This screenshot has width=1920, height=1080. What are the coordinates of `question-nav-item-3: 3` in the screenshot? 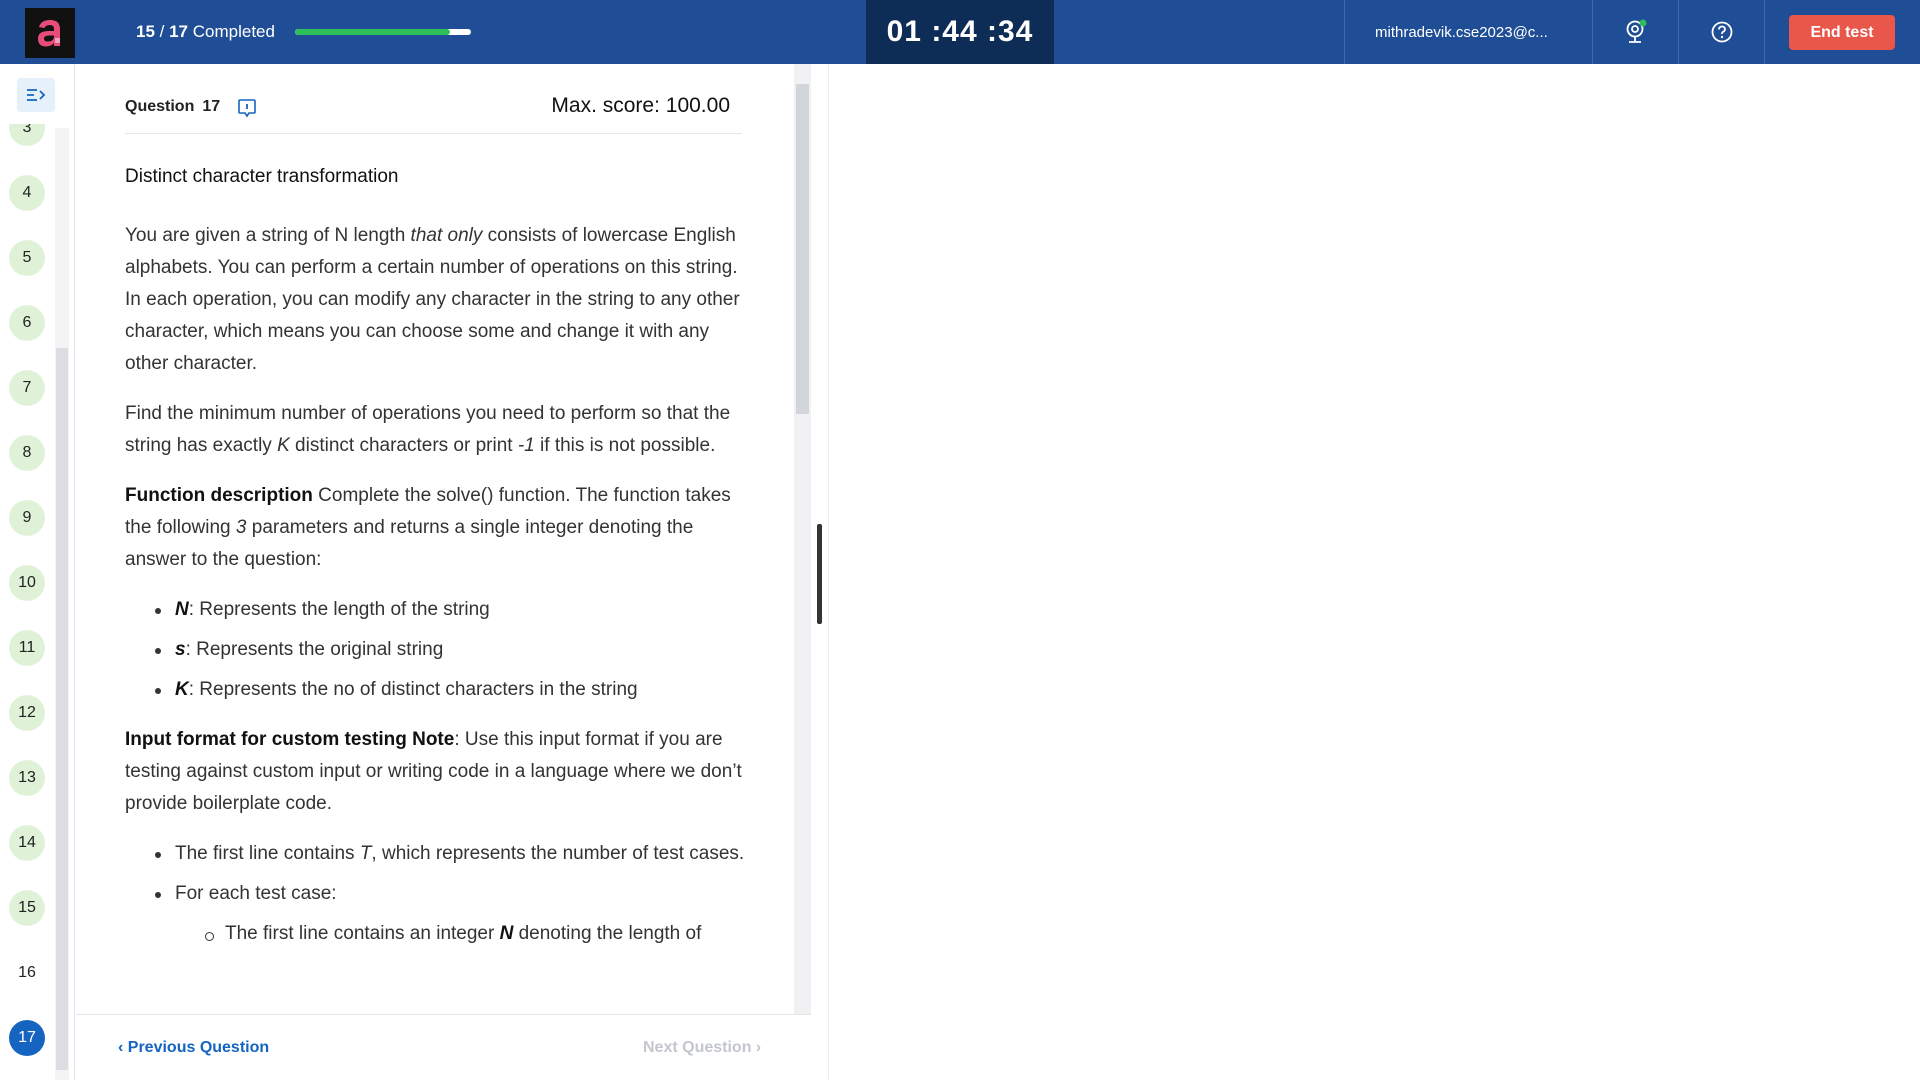 It's located at (27, 135).